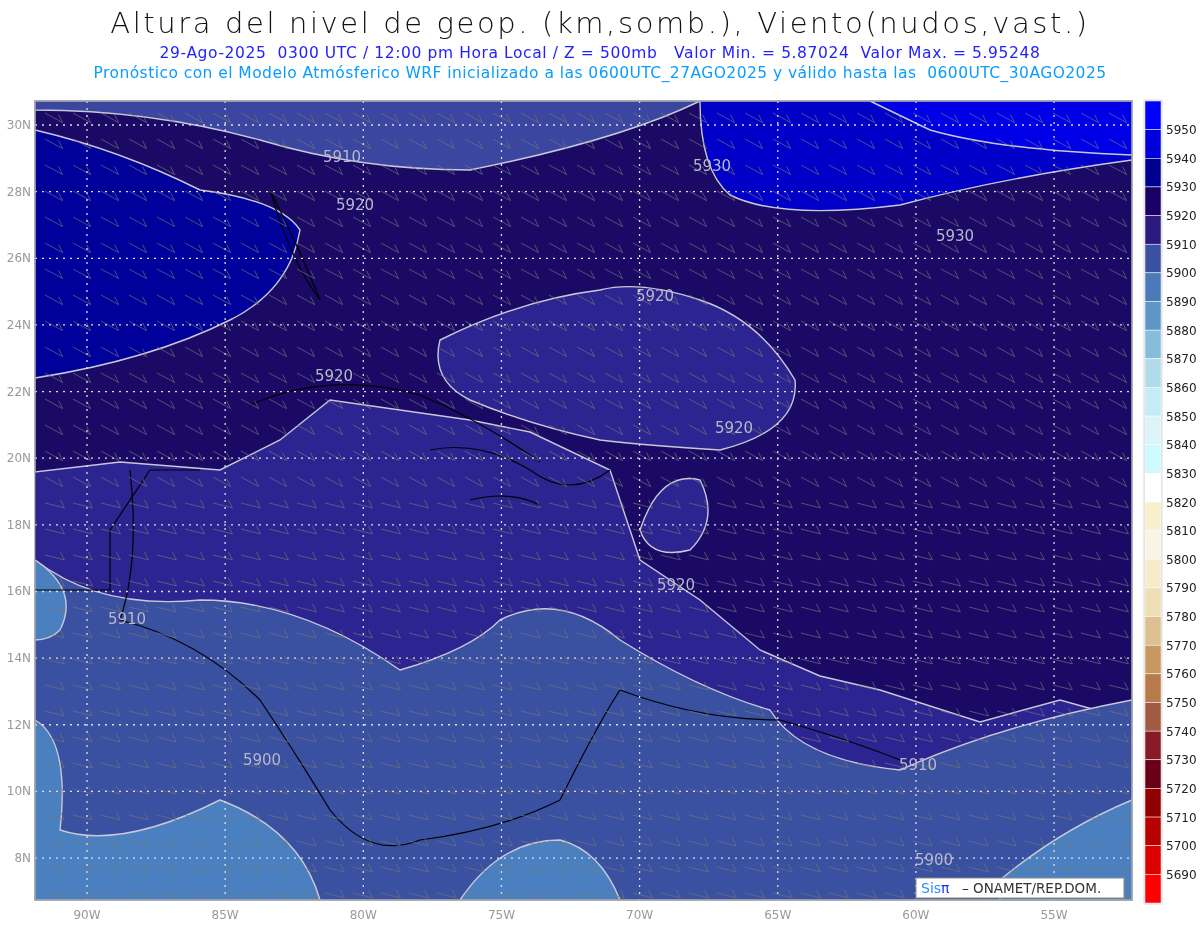  What do you see at coordinates (600, 23) in the screenshot?
I see `chart-title: Altura del nivel de geop. (km,somb.), Viento(nudos,vast.)` at bounding box center [600, 23].